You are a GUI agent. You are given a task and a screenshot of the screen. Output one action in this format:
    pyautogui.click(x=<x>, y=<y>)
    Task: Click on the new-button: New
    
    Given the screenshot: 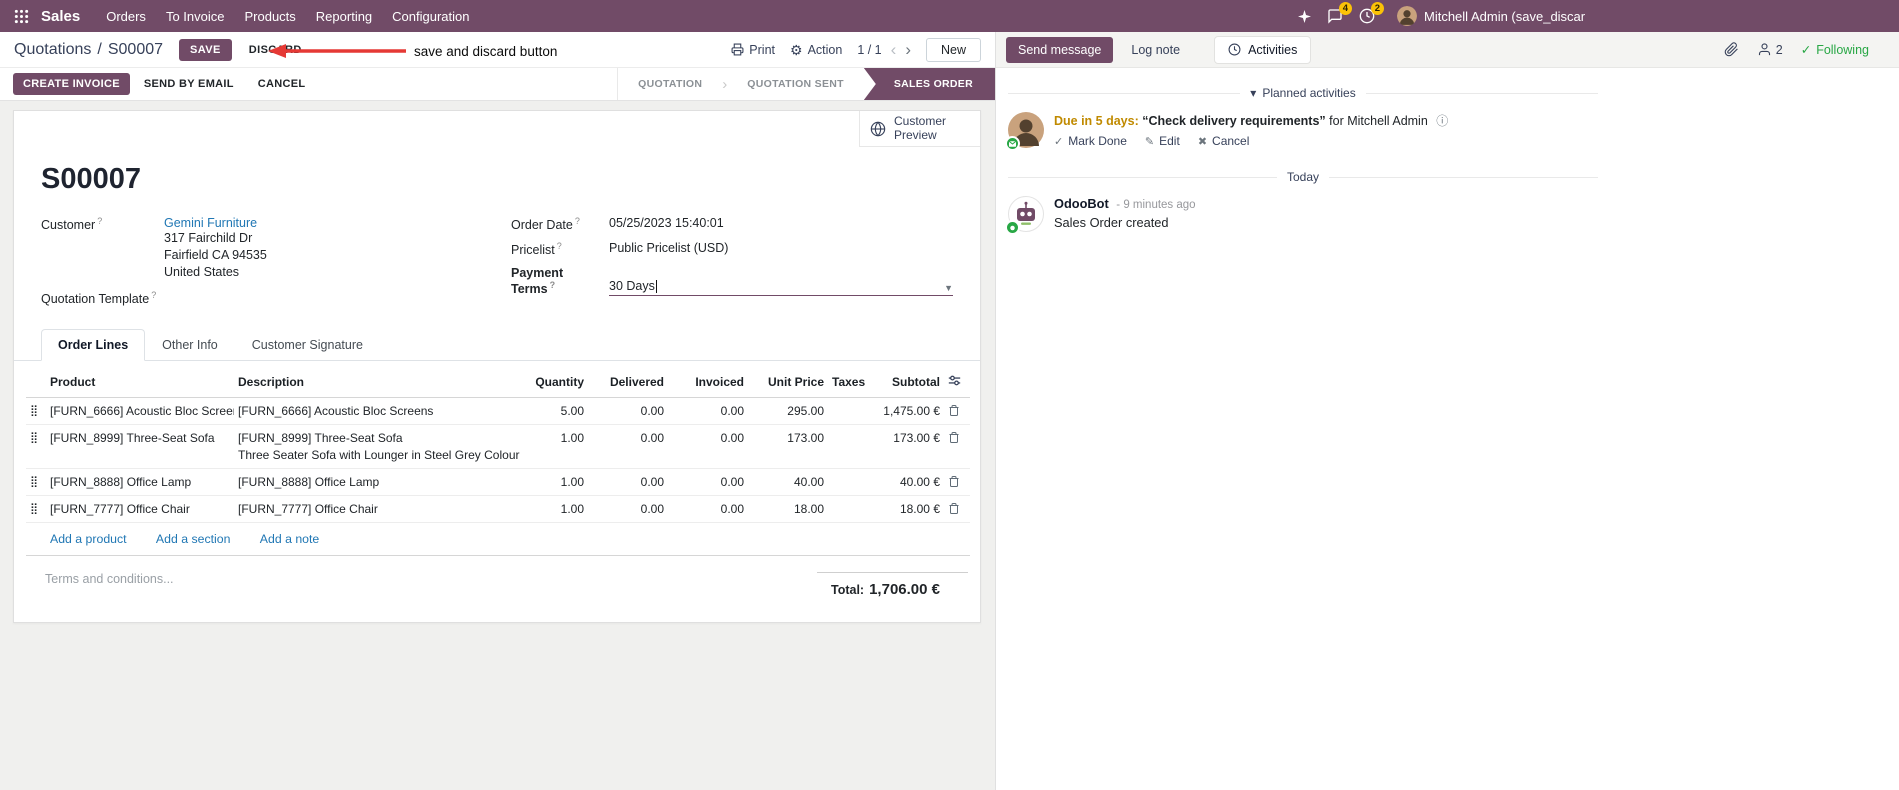 What is the action you would take?
    pyautogui.click(x=953, y=49)
    